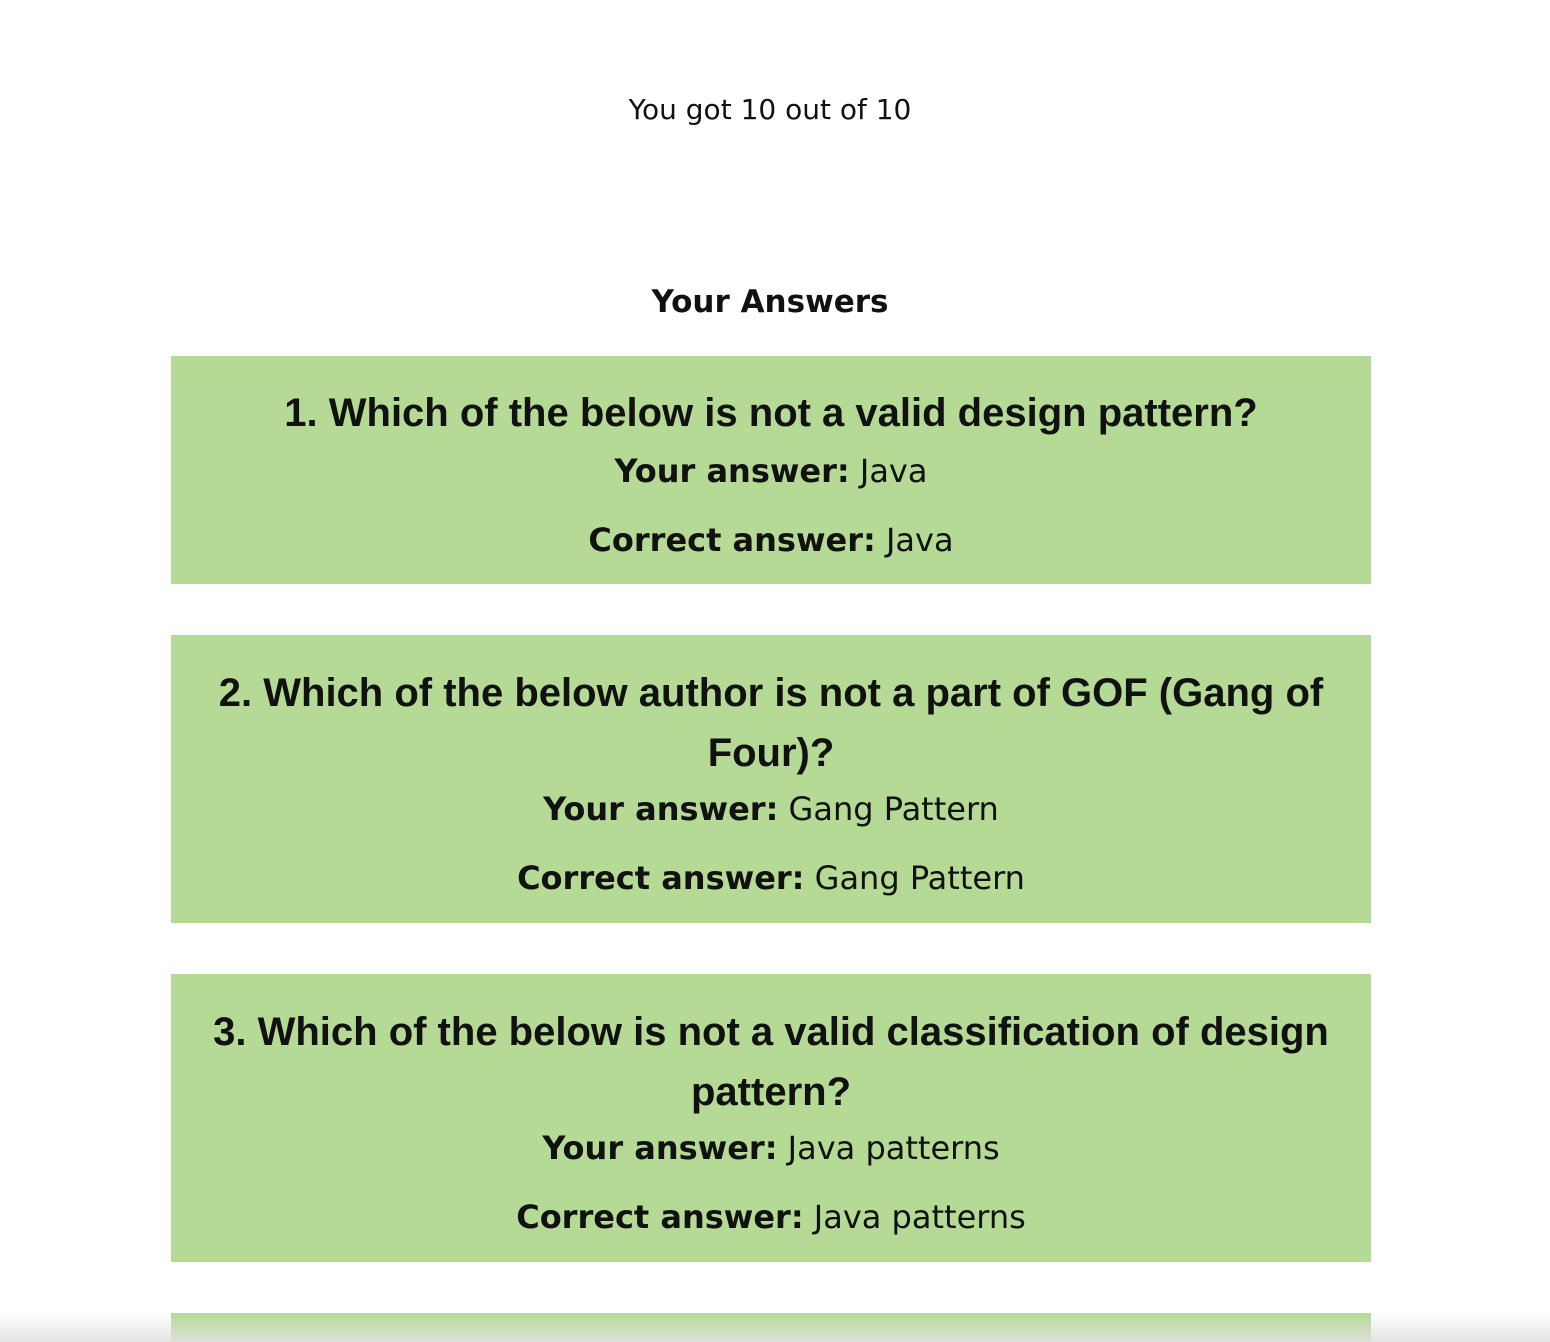 This screenshot has width=1550, height=1342. I want to click on answers-heading: Your Answers, so click(770, 302).